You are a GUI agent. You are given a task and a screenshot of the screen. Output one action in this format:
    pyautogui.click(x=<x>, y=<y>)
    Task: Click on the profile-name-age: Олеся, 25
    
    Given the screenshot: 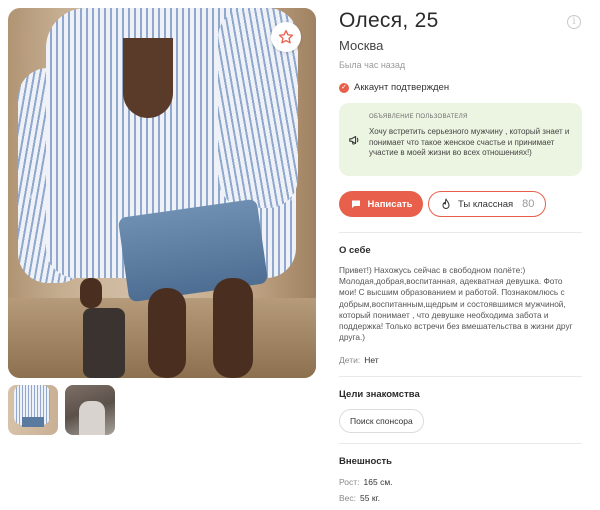 What is the action you would take?
    pyautogui.click(x=389, y=20)
    